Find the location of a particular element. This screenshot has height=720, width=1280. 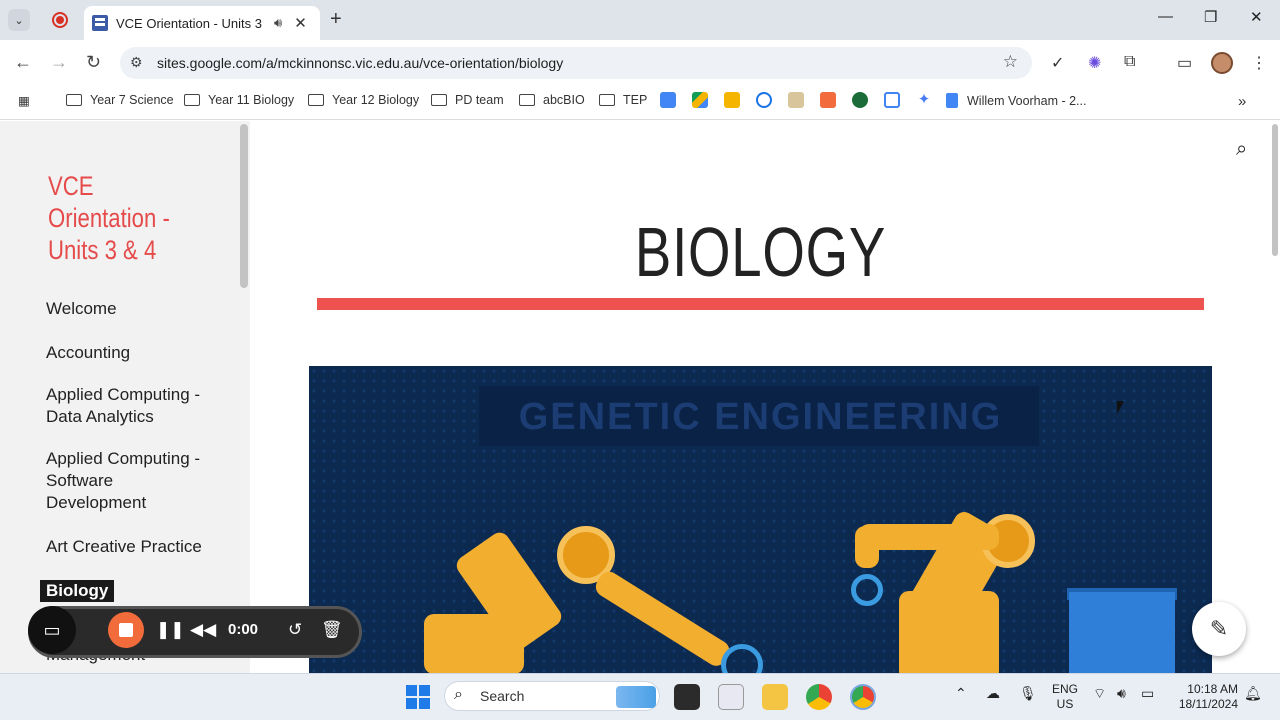

apps-grid-icon: ▦ is located at coordinates (24, 100).